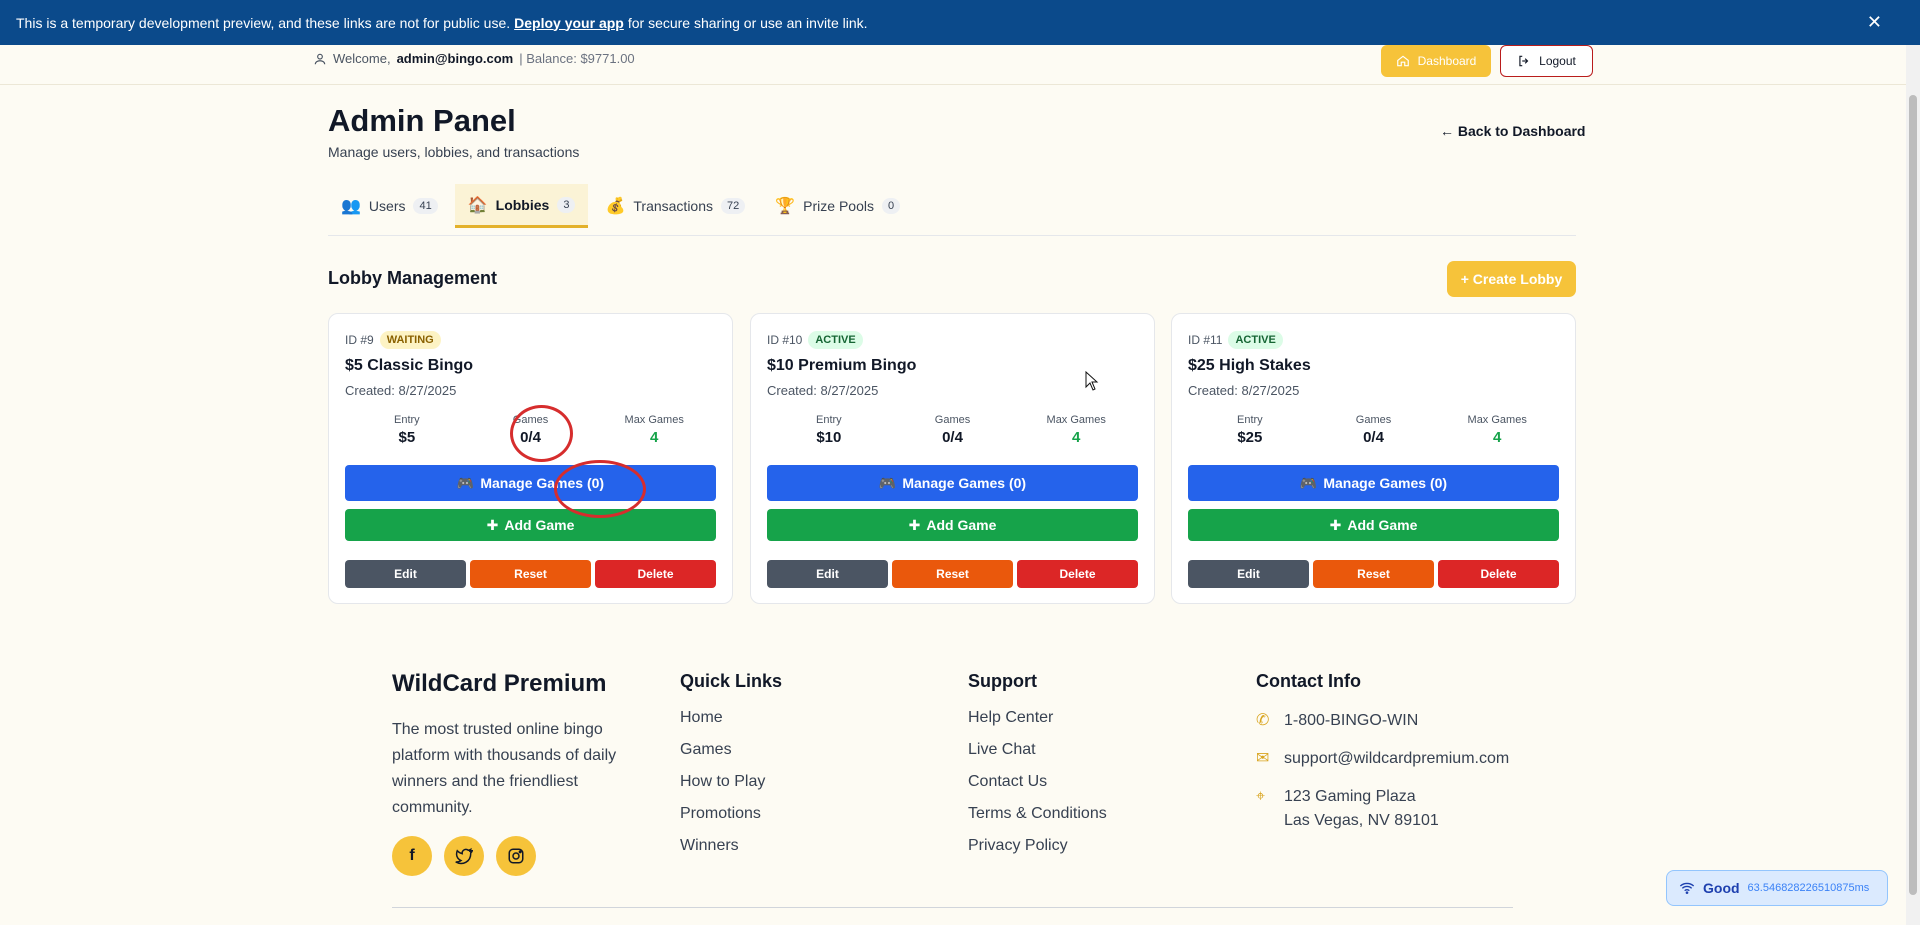  What do you see at coordinates (1037, 821) in the screenshot?
I see `footer-link-terms: Terms & Conditions` at bounding box center [1037, 821].